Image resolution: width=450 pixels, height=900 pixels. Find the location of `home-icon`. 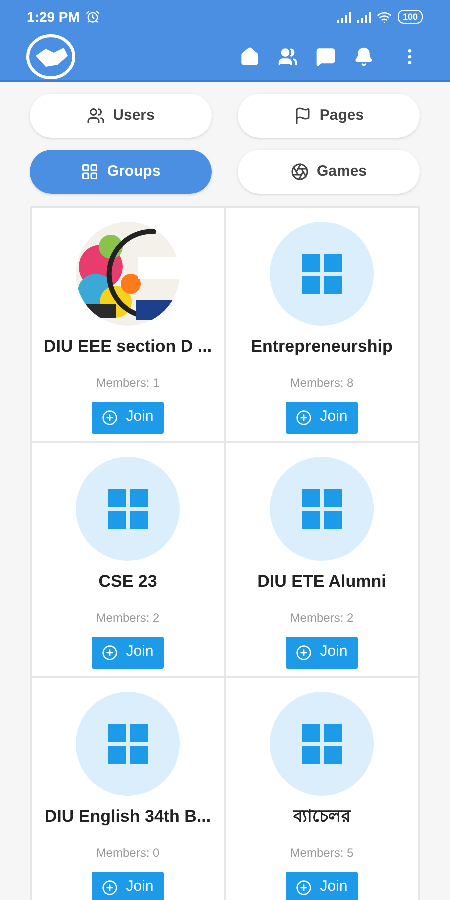

home-icon is located at coordinates (250, 57).